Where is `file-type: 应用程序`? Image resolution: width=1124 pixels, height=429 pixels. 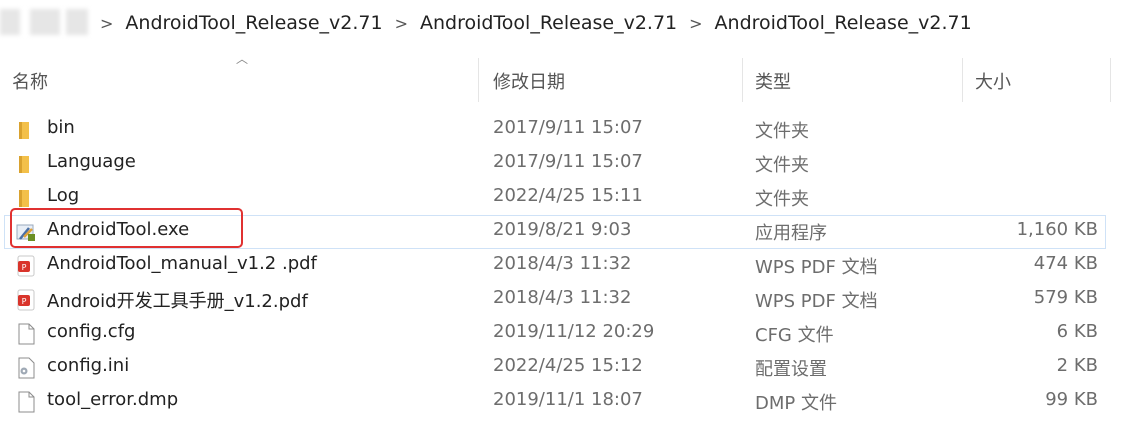
file-type: 应用程序 is located at coordinates (791, 233).